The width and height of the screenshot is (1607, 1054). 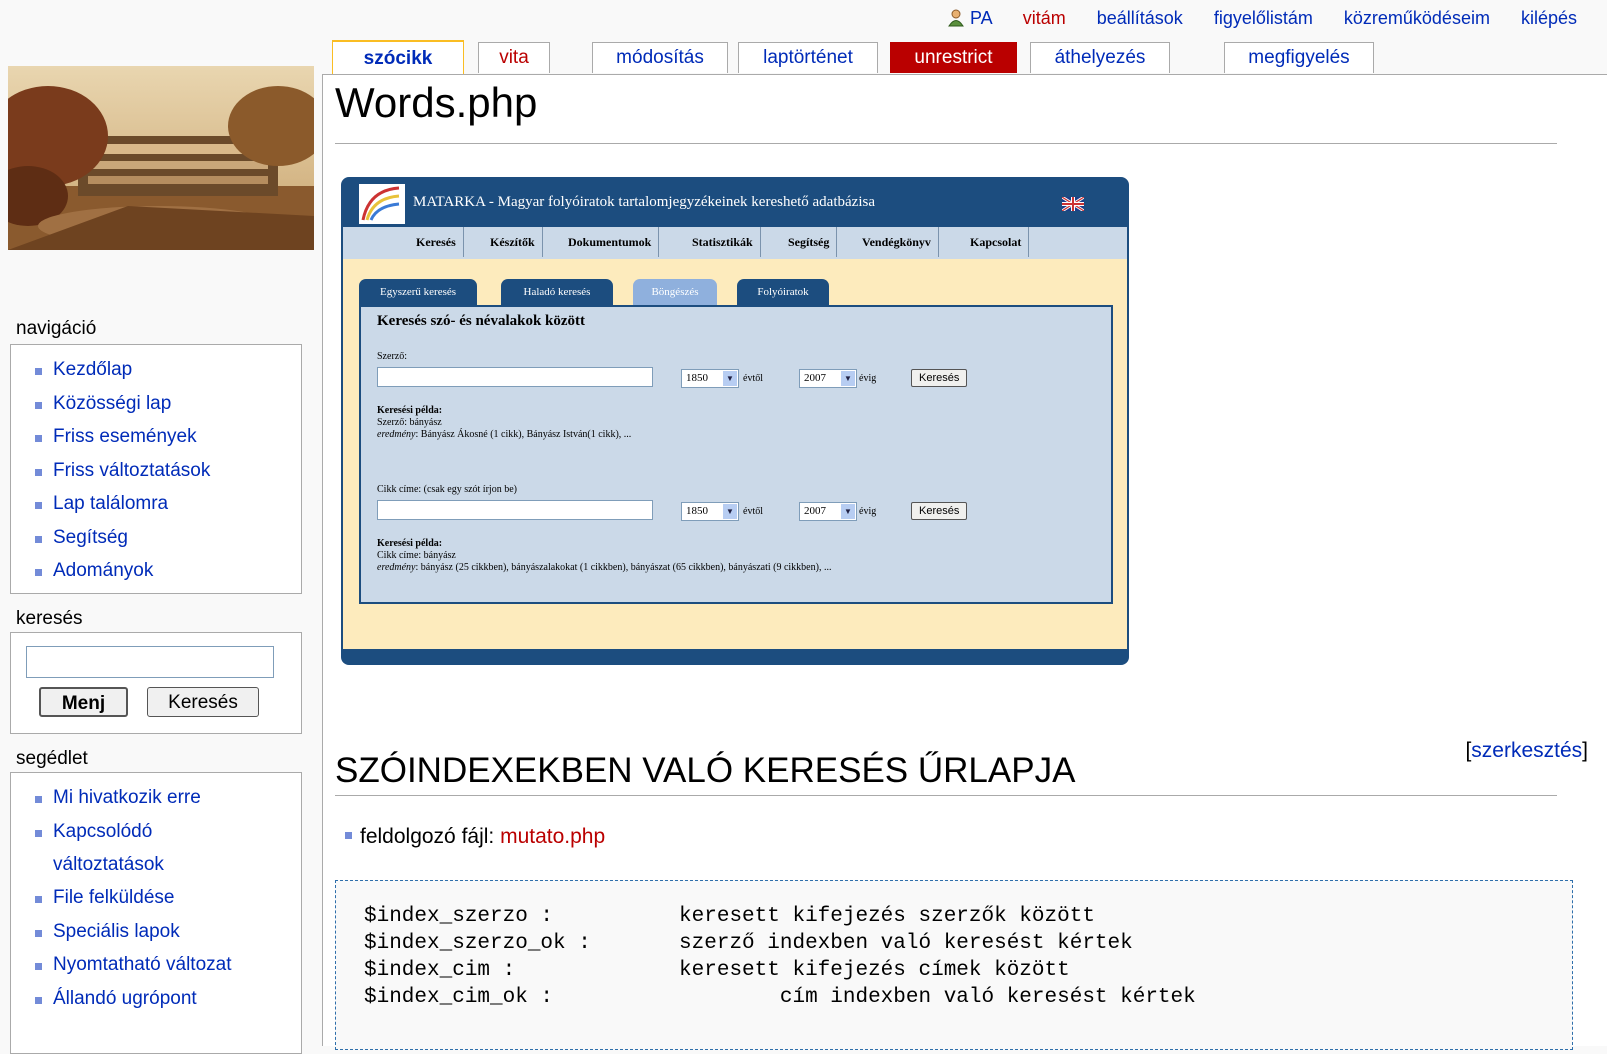 I want to click on nav-title: navigáció, so click(x=56, y=328).